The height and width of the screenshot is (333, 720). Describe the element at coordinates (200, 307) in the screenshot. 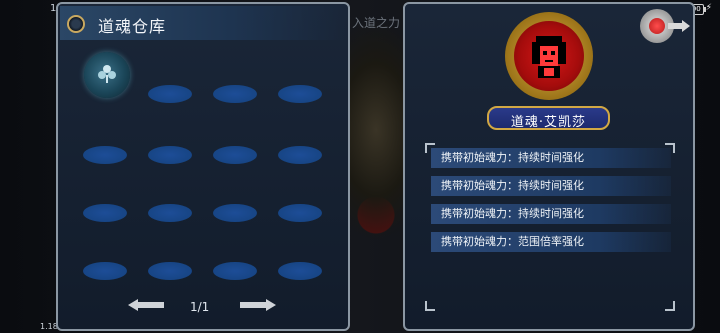

I see `page-indicator: 1/1` at that location.